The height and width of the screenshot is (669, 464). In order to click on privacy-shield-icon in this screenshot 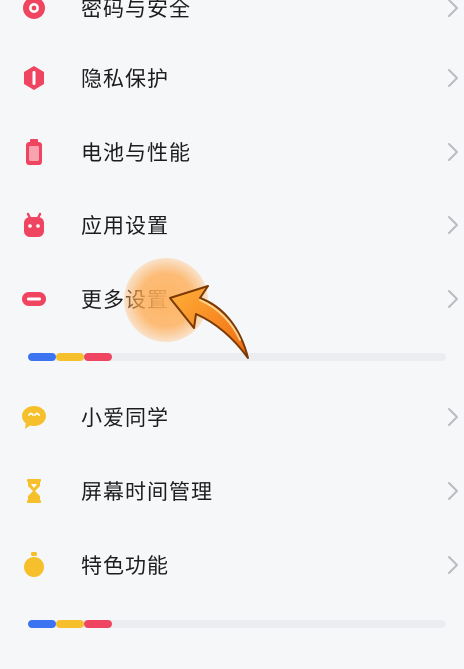, I will do `click(34, 78)`.